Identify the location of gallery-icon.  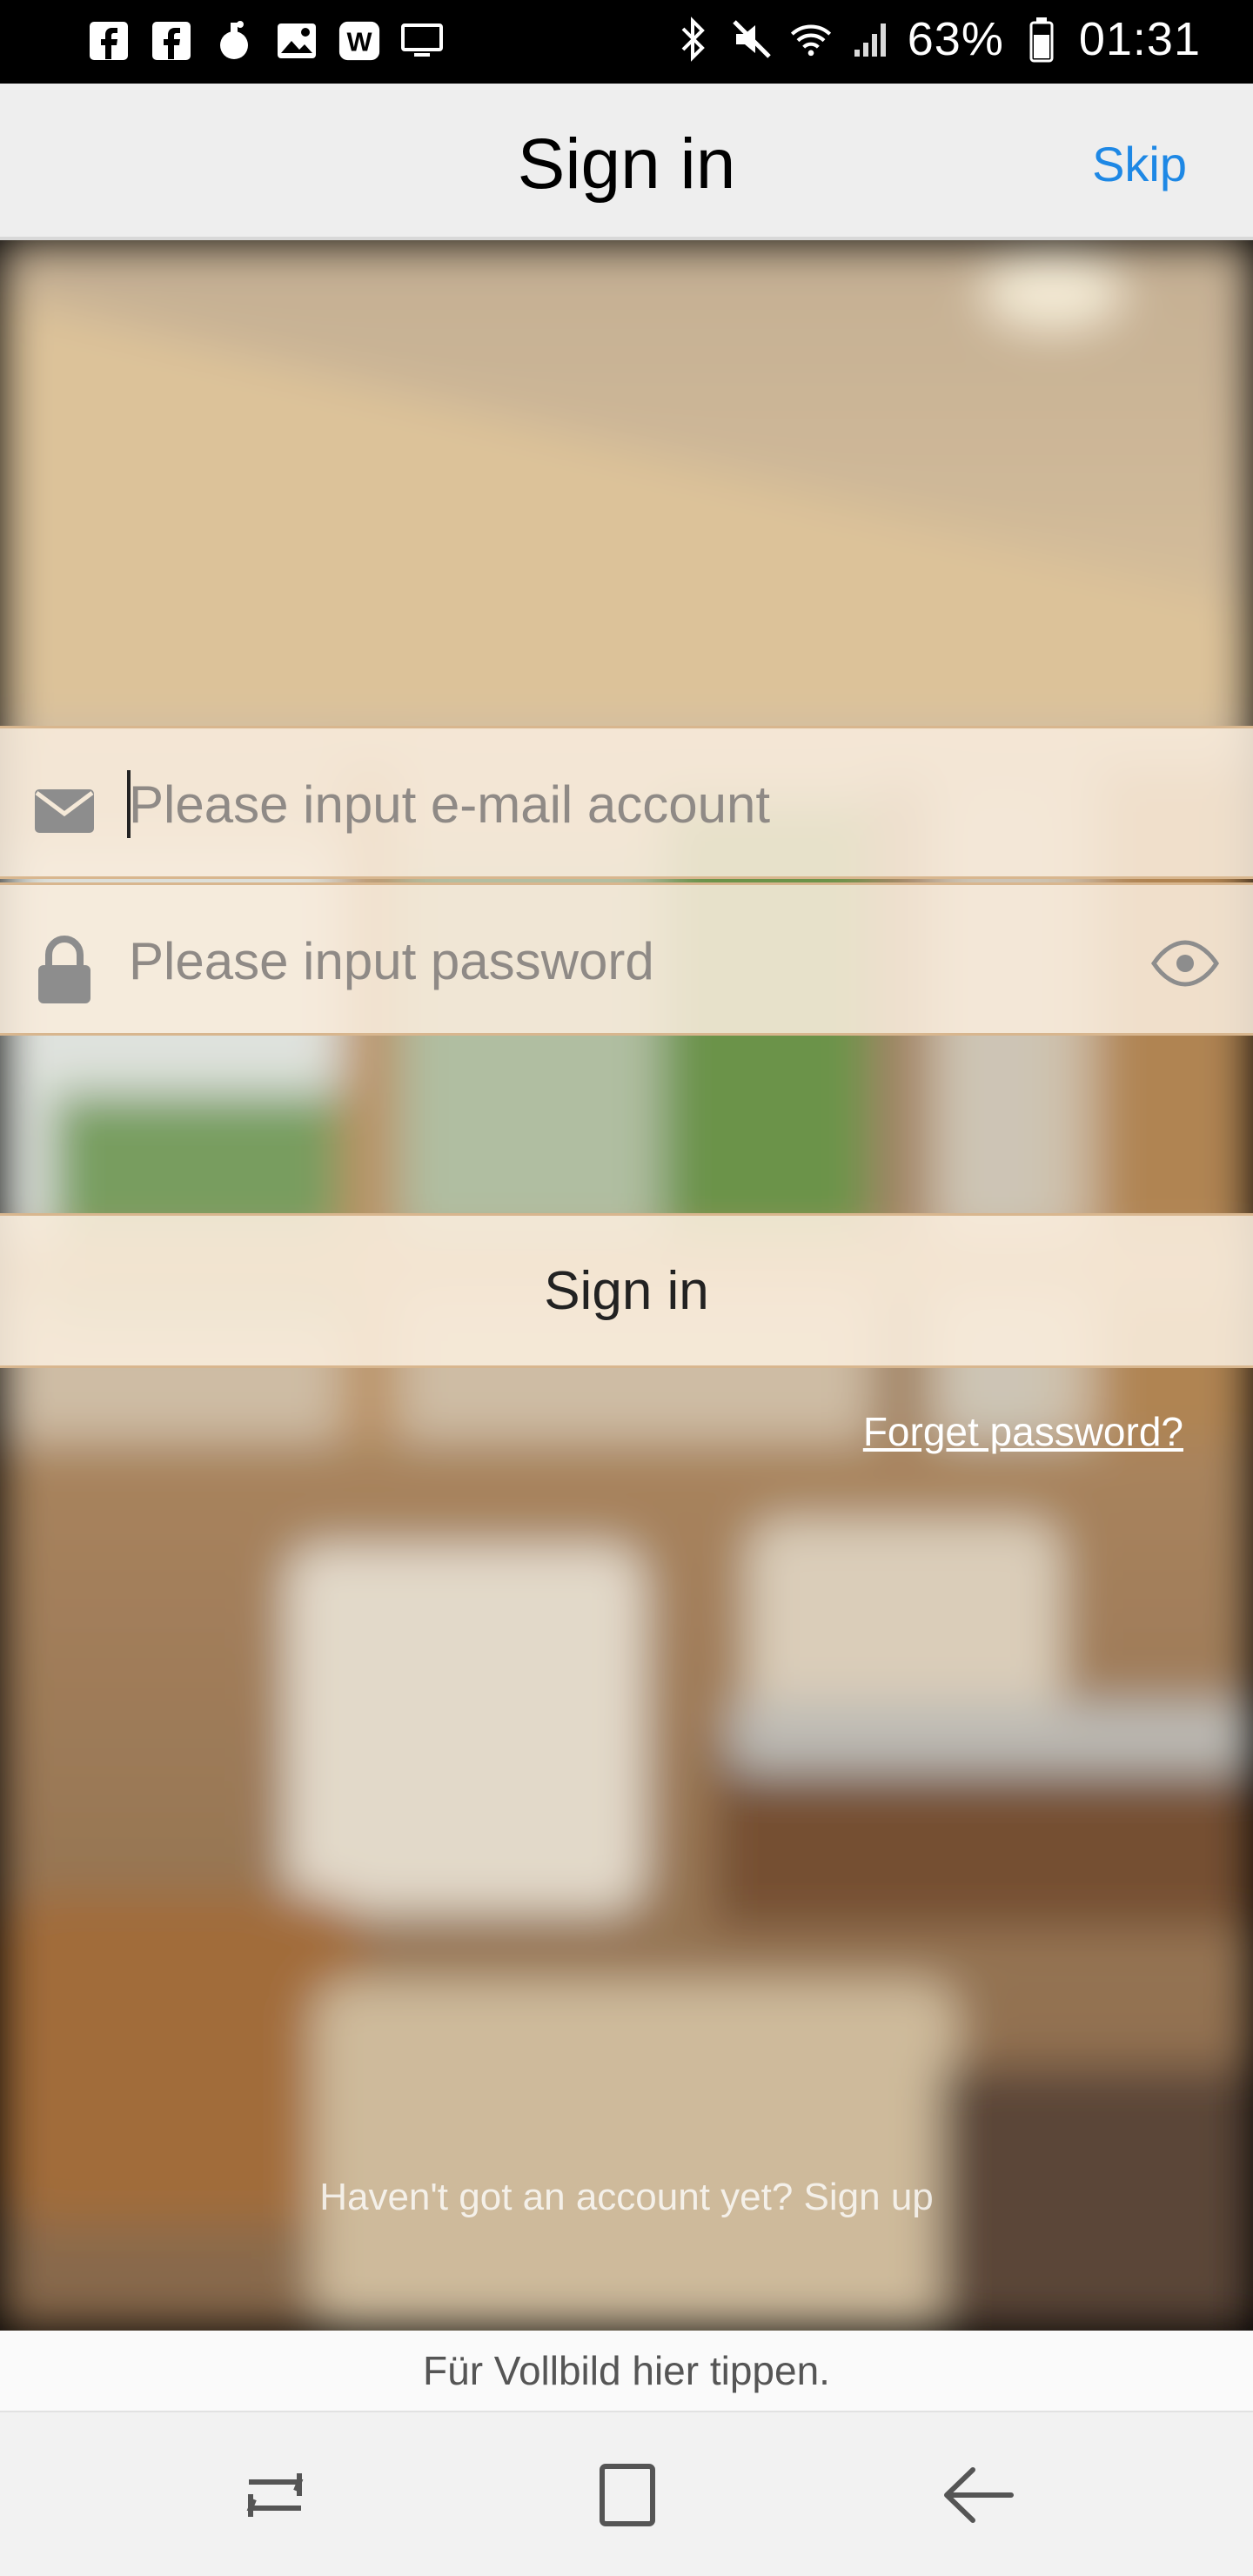
(296, 41).